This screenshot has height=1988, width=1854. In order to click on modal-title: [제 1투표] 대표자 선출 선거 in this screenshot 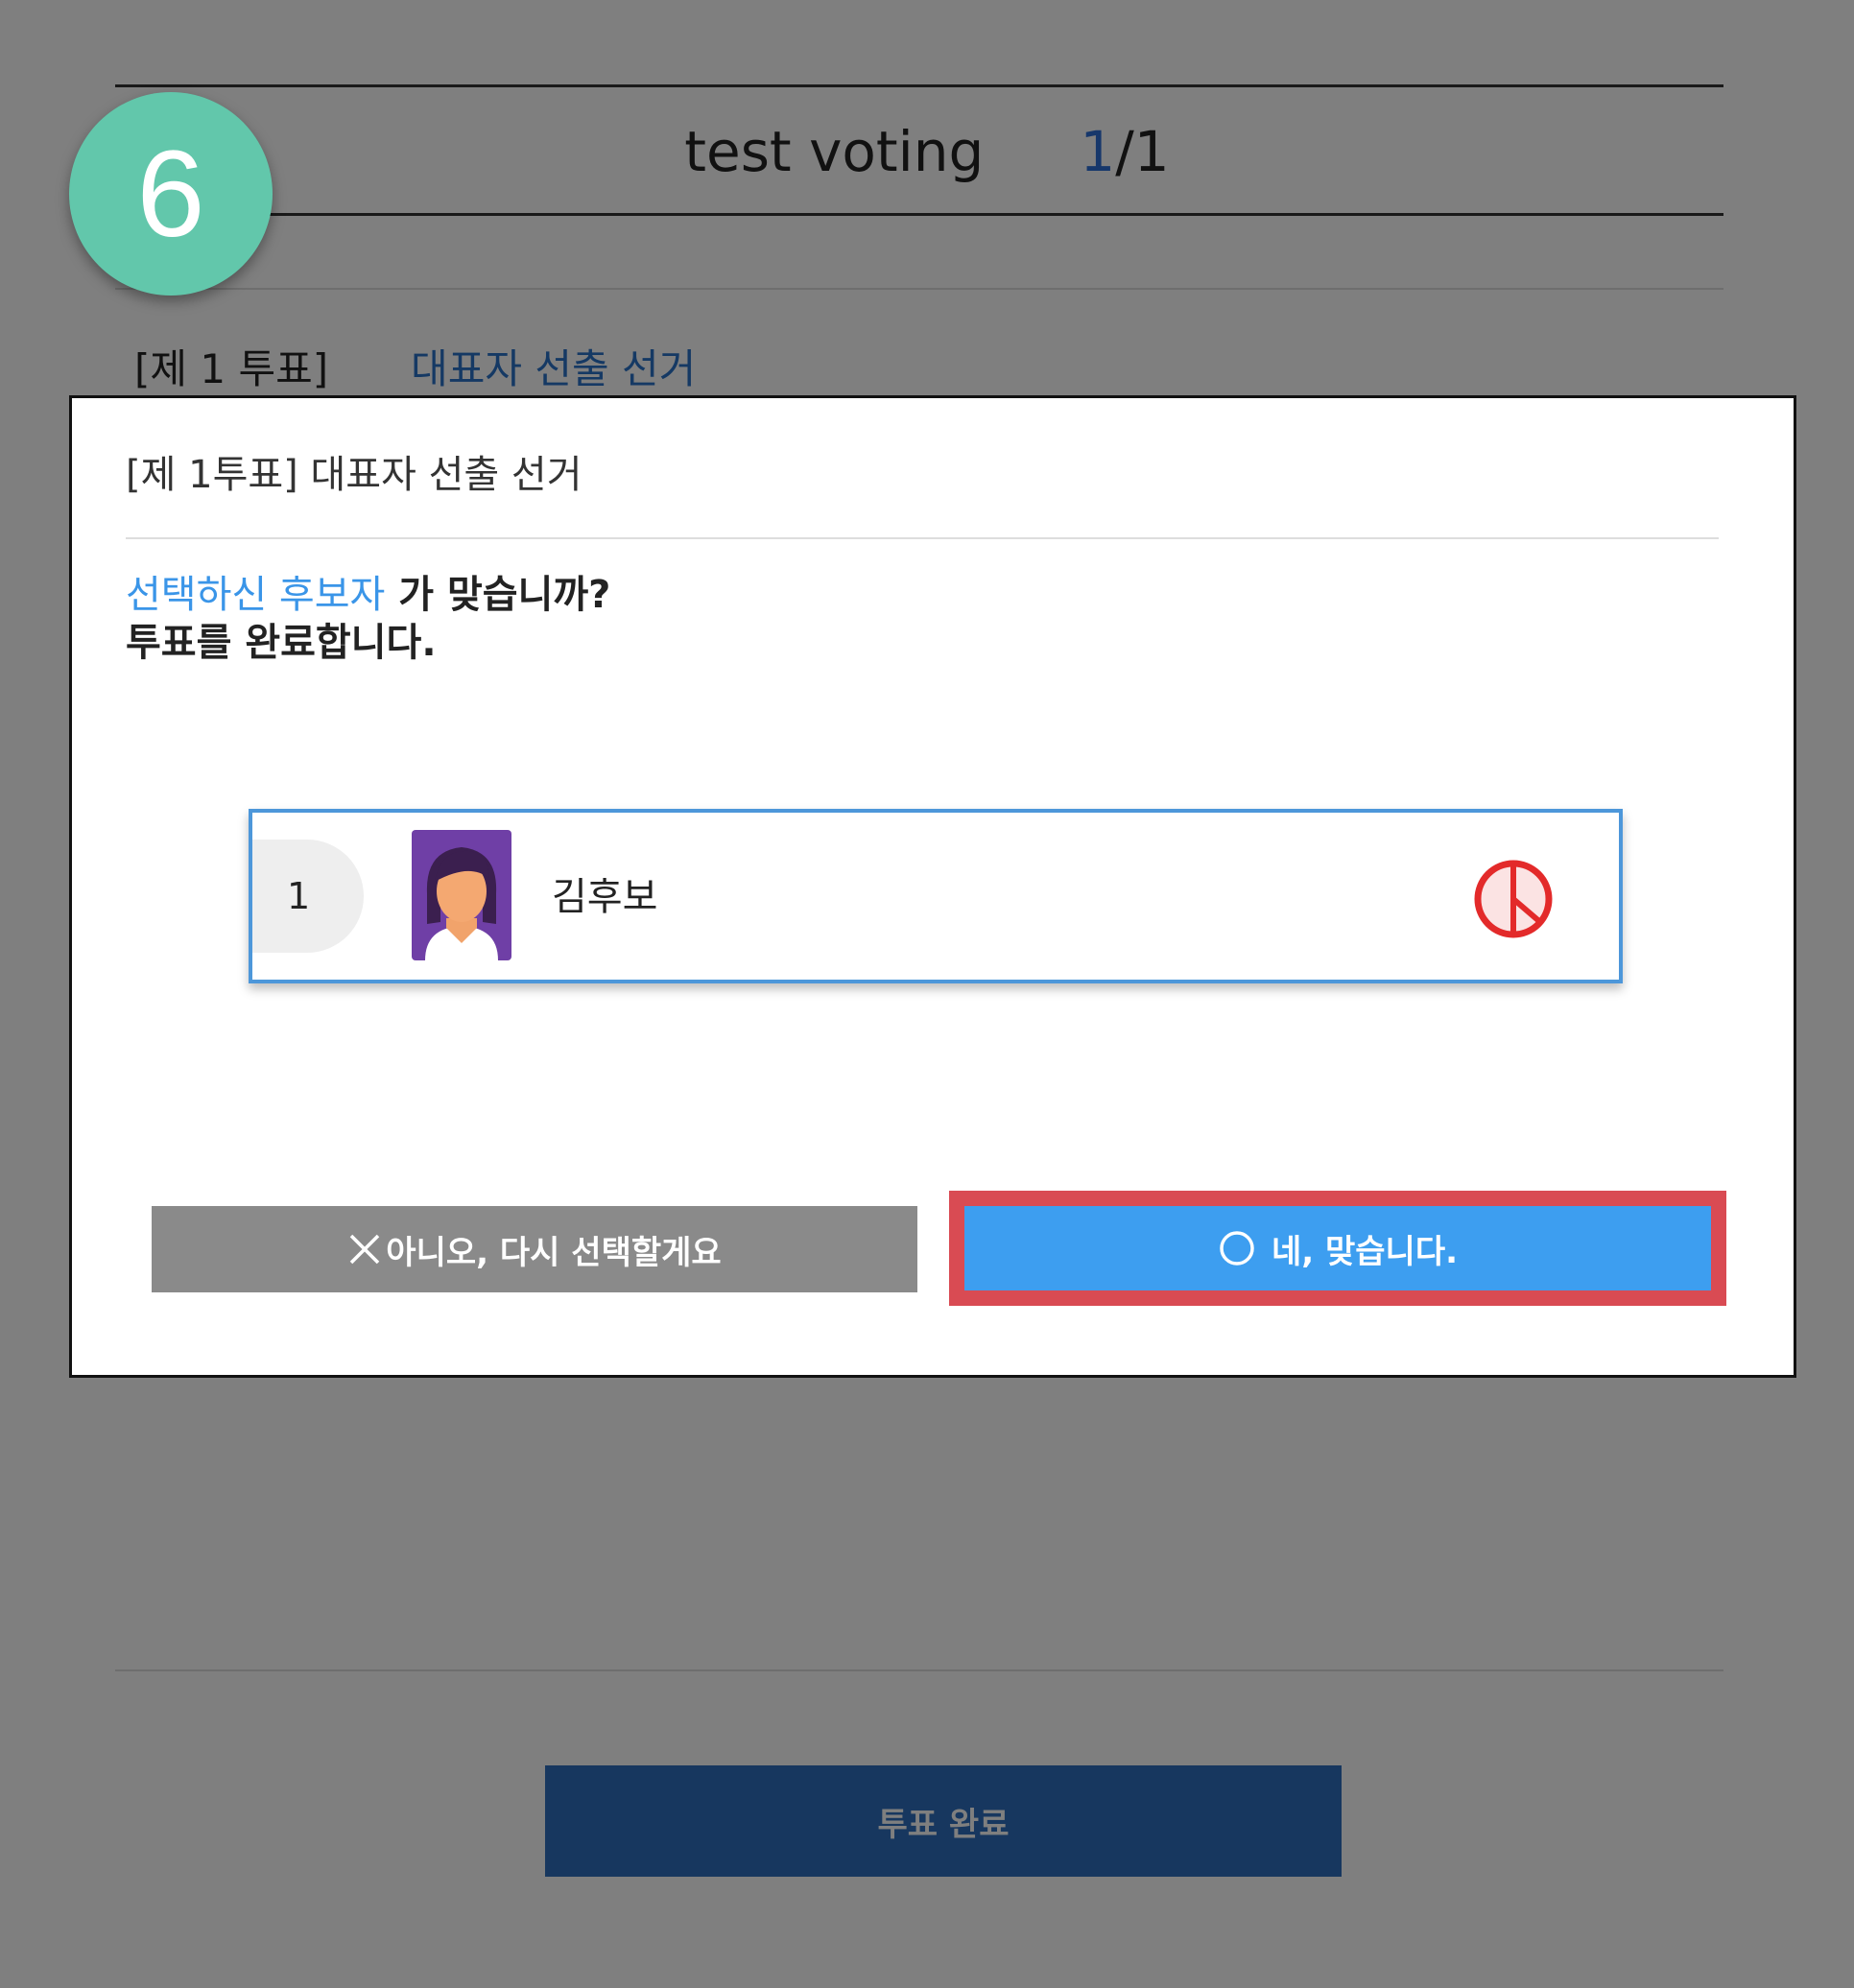, I will do `click(354, 475)`.